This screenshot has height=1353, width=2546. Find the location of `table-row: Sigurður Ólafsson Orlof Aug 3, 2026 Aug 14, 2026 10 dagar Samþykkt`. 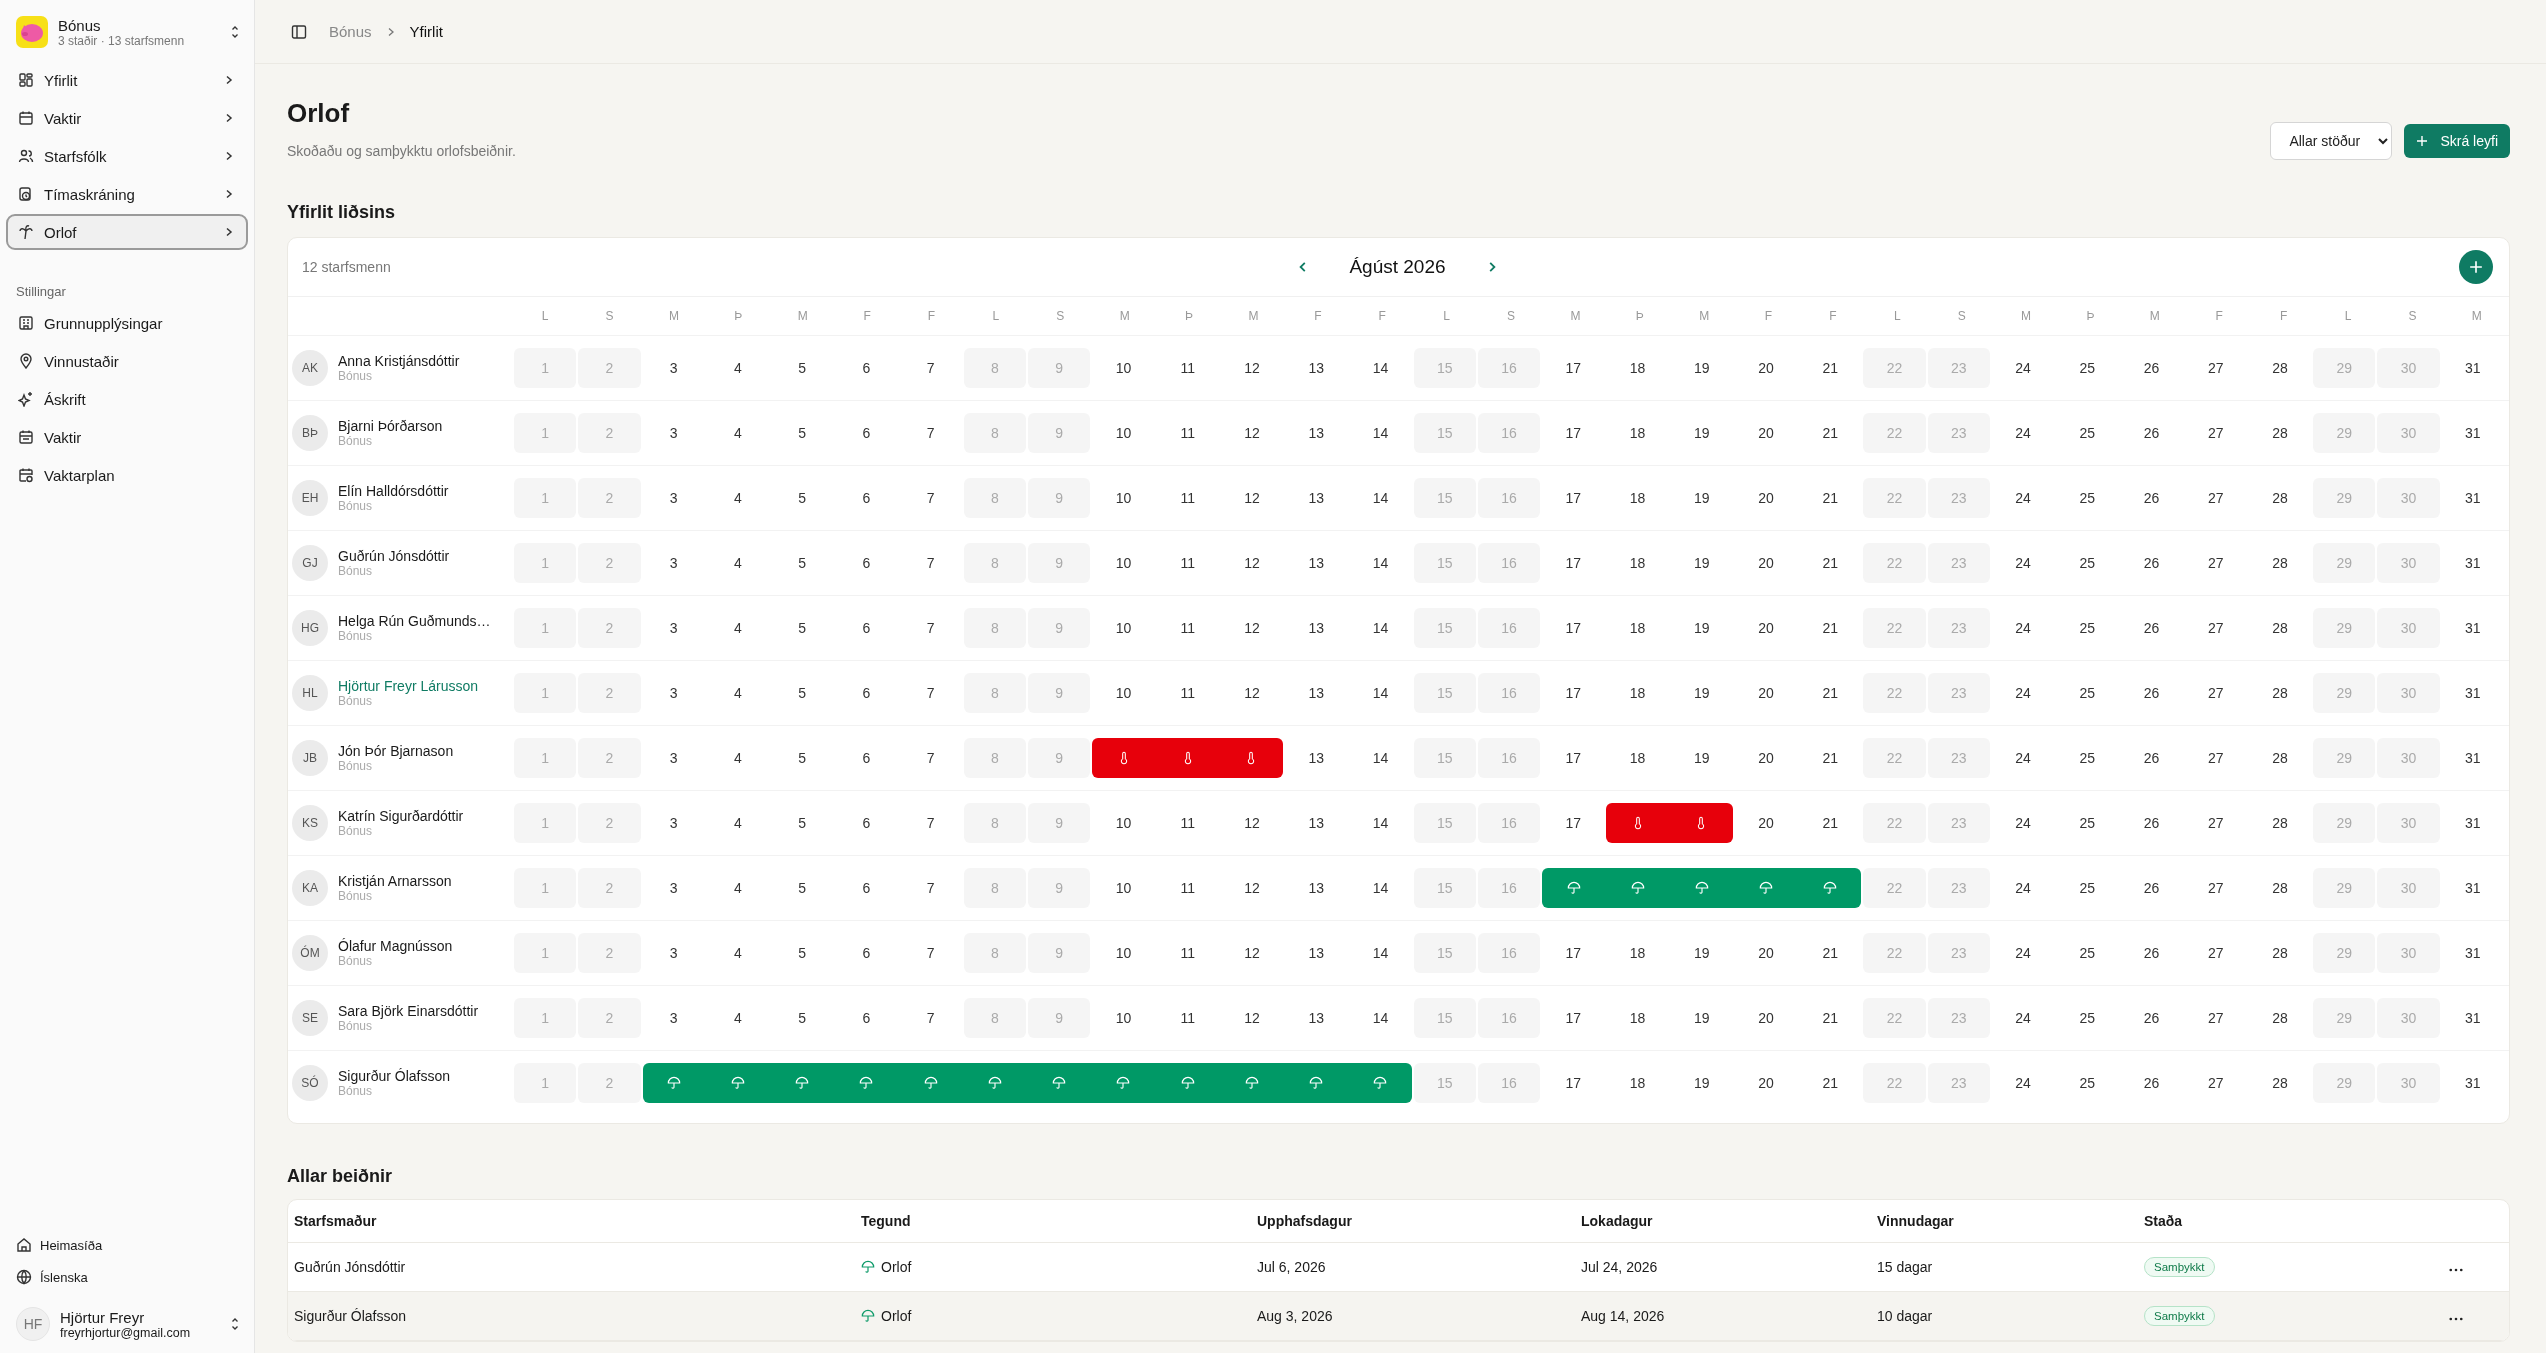

table-row: Sigurður Ólafsson Orlof Aug 3, 2026 Aug 14, 2026 10 dagar Samþykkt is located at coordinates (1398, 1316).